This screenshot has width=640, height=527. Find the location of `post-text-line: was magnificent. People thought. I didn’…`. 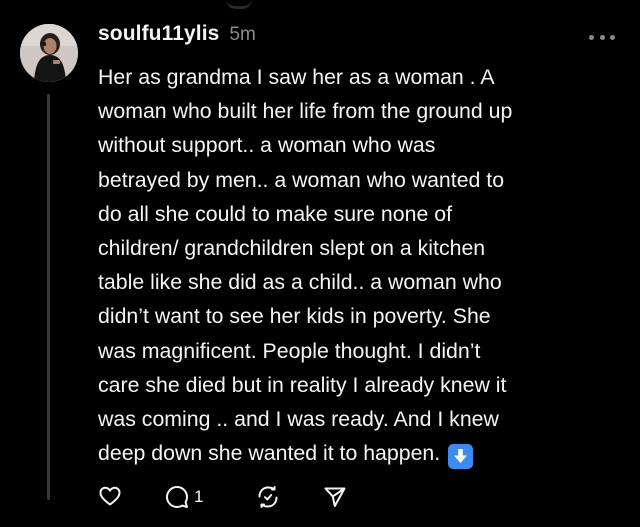

post-text-line: was magnificent. People thought. I didn’… is located at coordinates (289, 350).